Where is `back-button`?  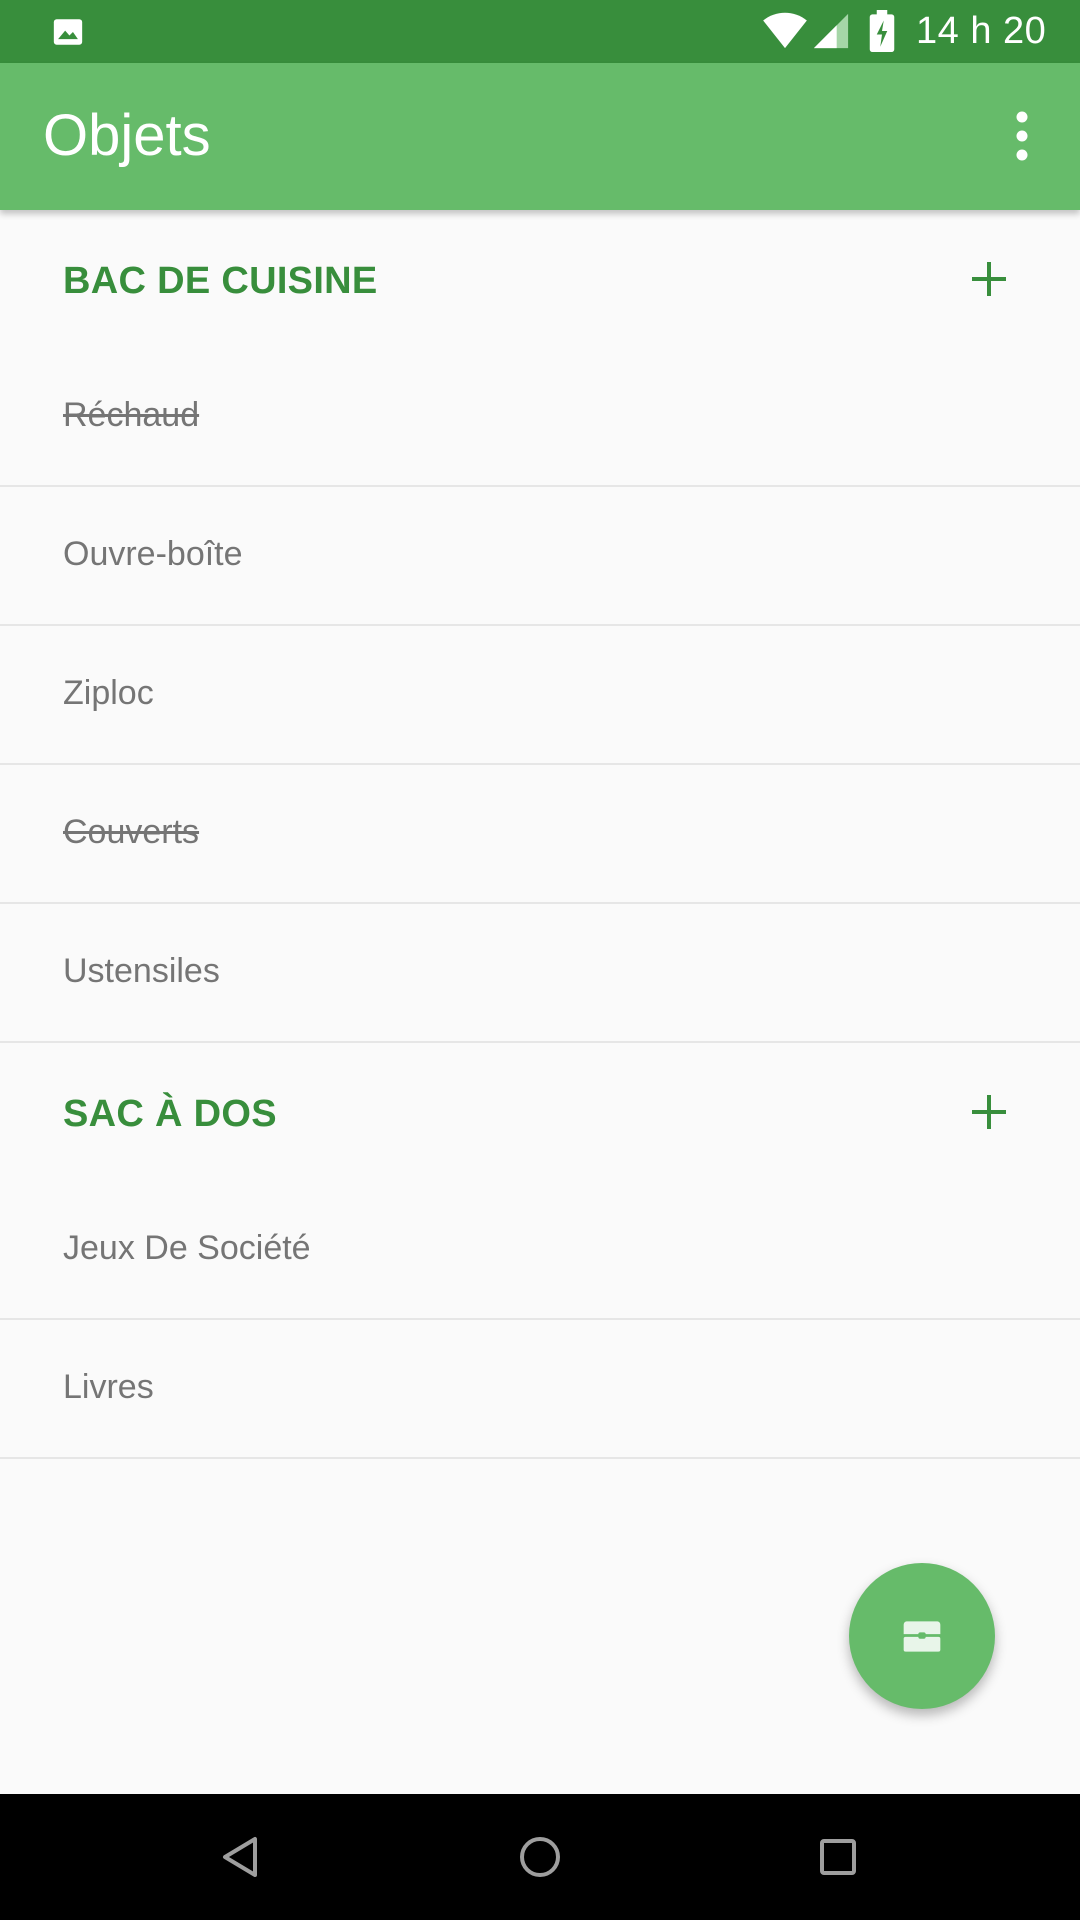 back-button is located at coordinates (241, 1857).